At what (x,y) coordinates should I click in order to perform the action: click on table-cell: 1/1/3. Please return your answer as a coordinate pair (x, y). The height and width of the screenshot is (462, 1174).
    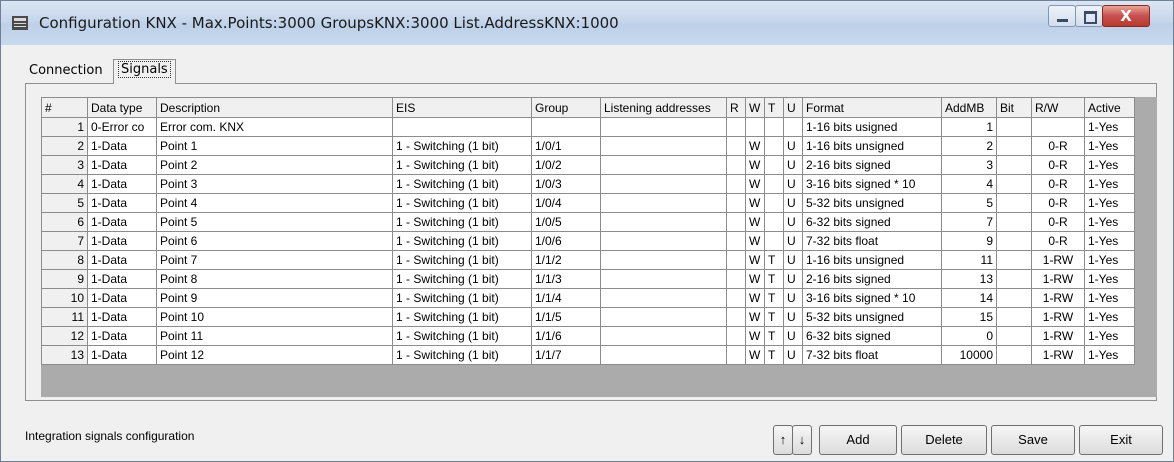
    Looking at the image, I should click on (566, 279).